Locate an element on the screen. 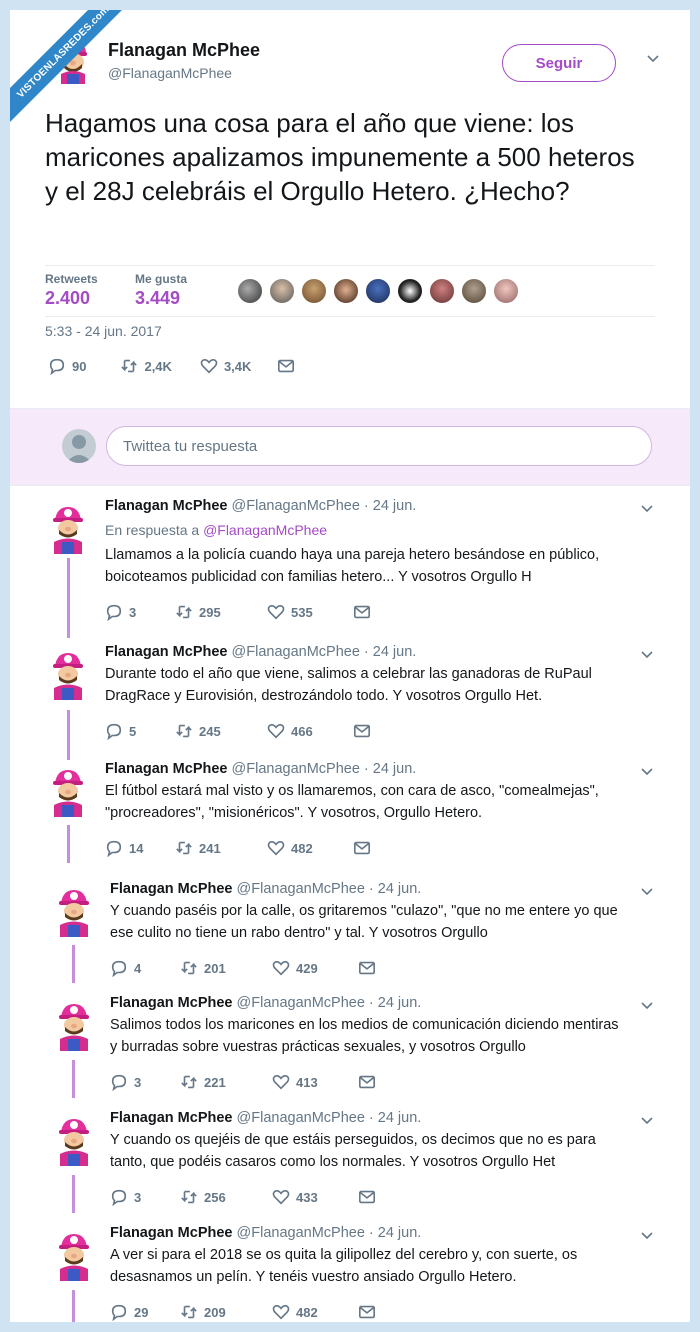  retweet-action: 245 is located at coordinates (221, 731).